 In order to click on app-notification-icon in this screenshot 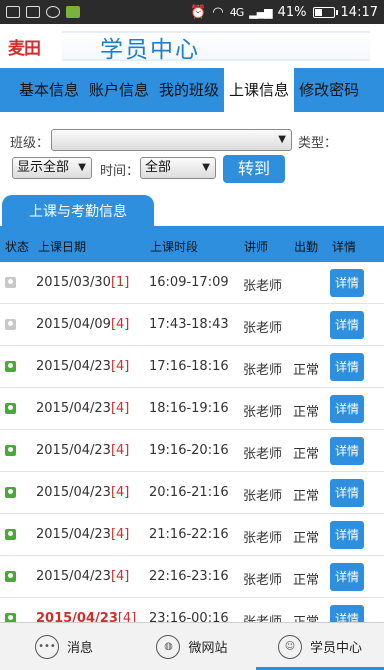, I will do `click(73, 12)`.